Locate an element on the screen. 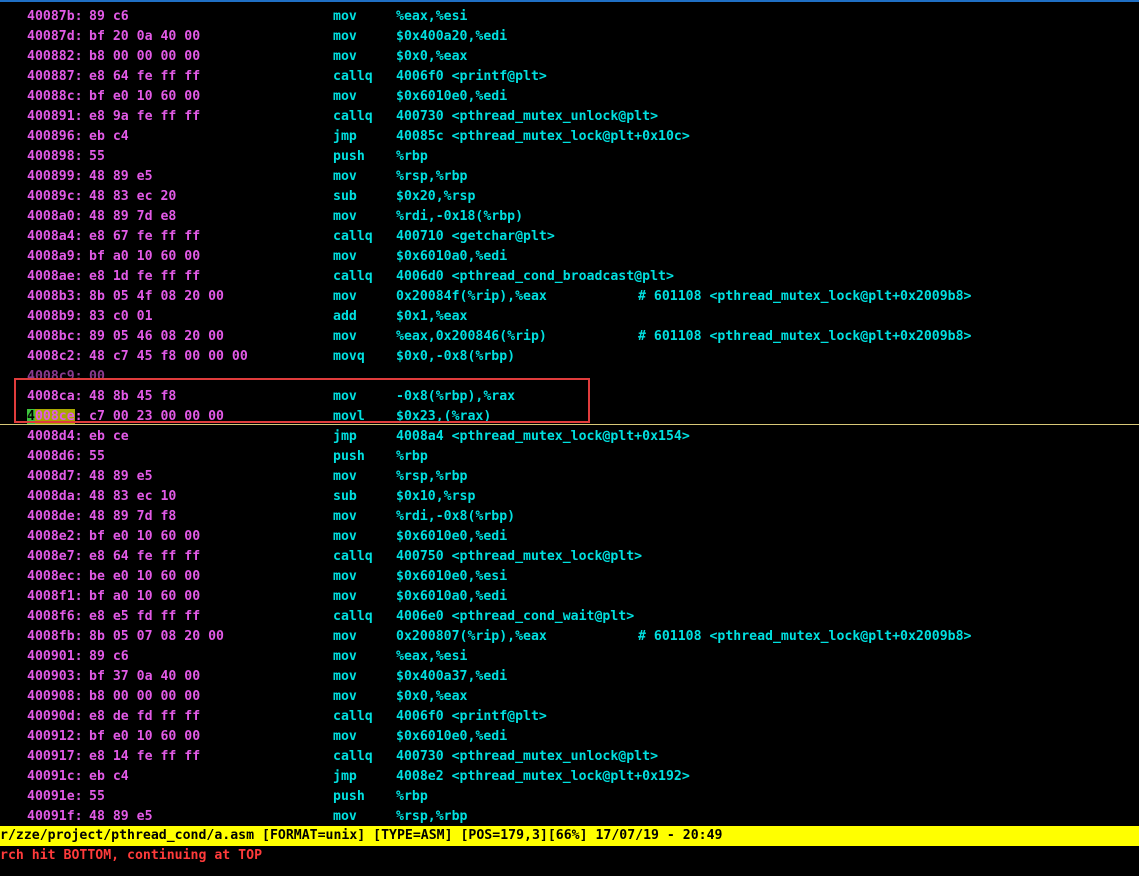 The width and height of the screenshot is (1139, 876). asm-bytes: 48 89 7d e8 is located at coordinates (133, 216).